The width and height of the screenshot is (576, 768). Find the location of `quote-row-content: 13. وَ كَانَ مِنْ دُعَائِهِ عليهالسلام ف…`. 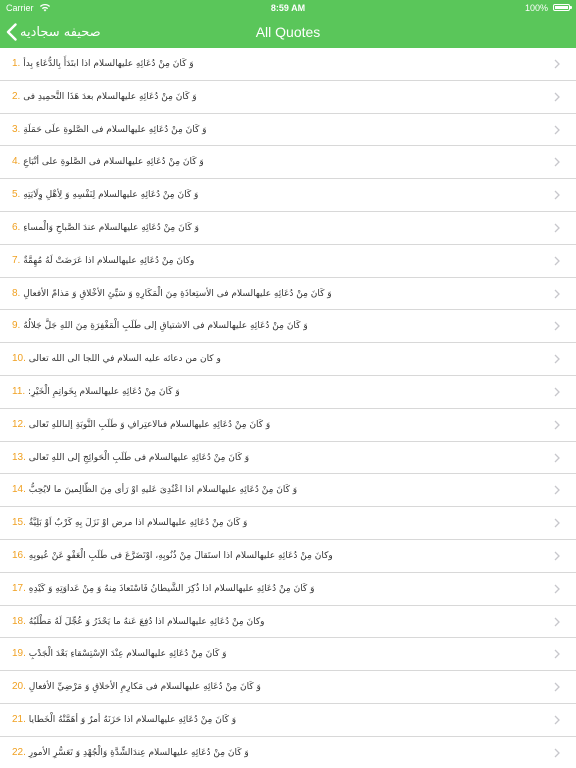

quote-row-content: 13. وَ كَانَ مِنْ دُعَائِهِ عليهالسلام ف… is located at coordinates (274, 458).